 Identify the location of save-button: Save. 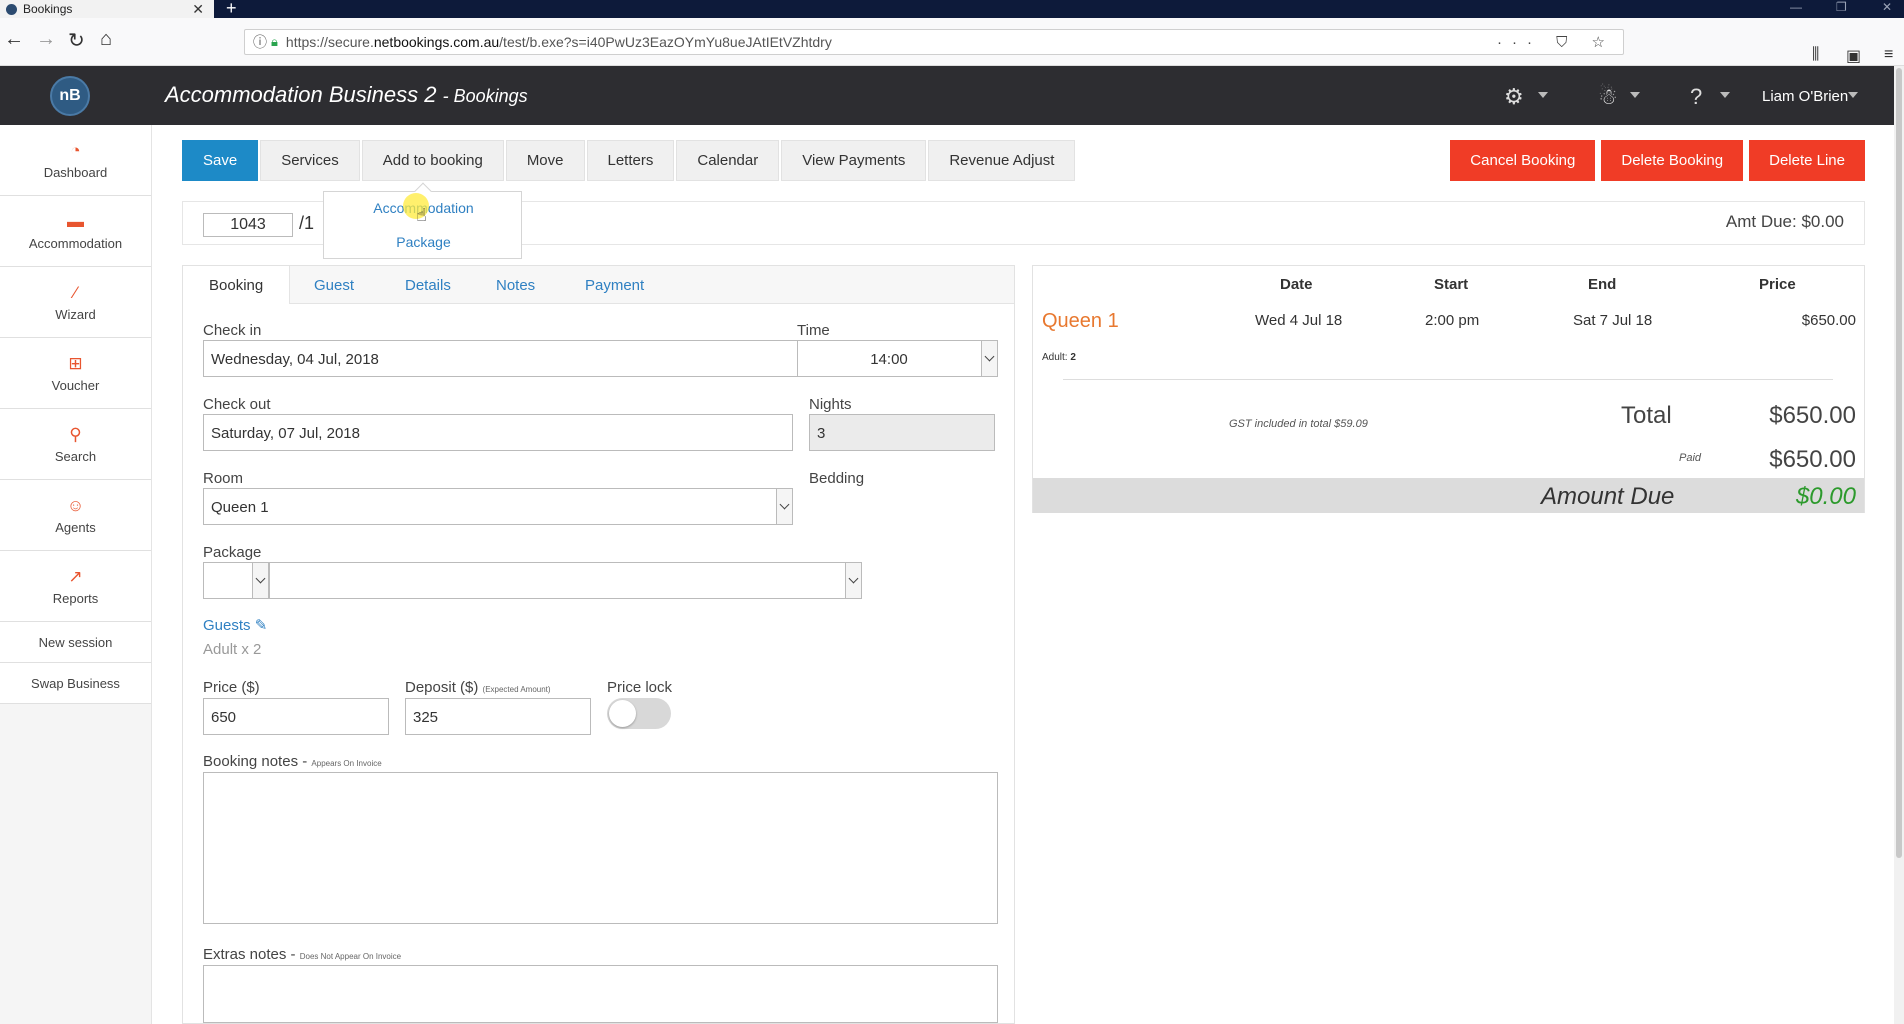
(220, 160).